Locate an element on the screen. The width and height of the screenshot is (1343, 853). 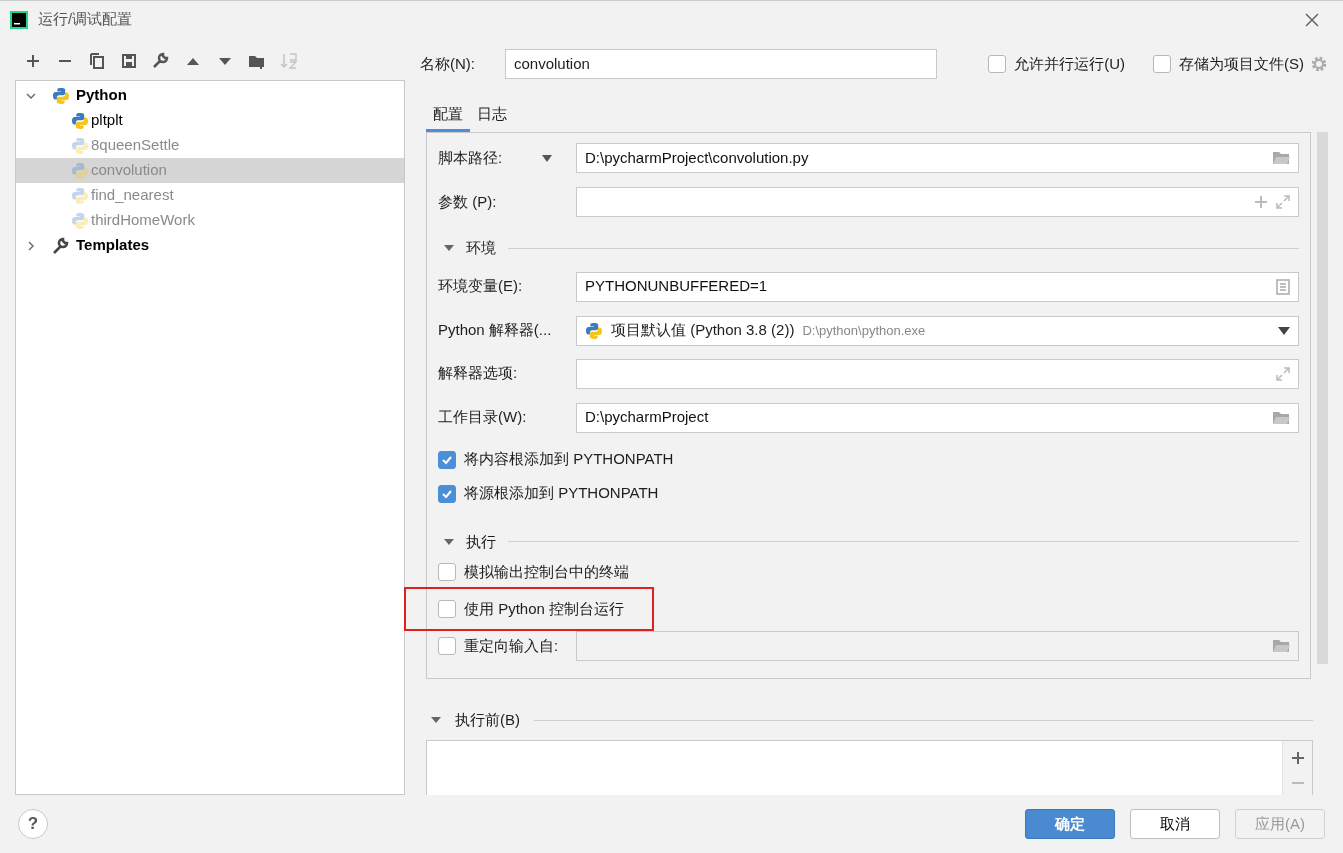
field-label: 解释器选项: is located at coordinates (478, 373).